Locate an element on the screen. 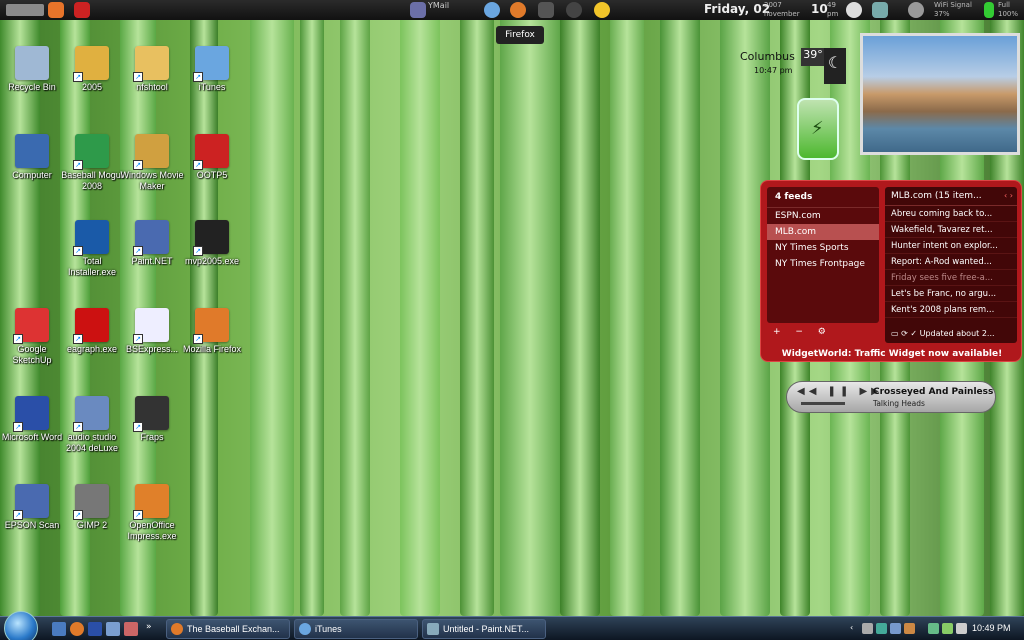 The height and width of the screenshot is (640, 1024). desktop-icon-ootp5: ↗ OOTP5 is located at coordinates (212, 157).